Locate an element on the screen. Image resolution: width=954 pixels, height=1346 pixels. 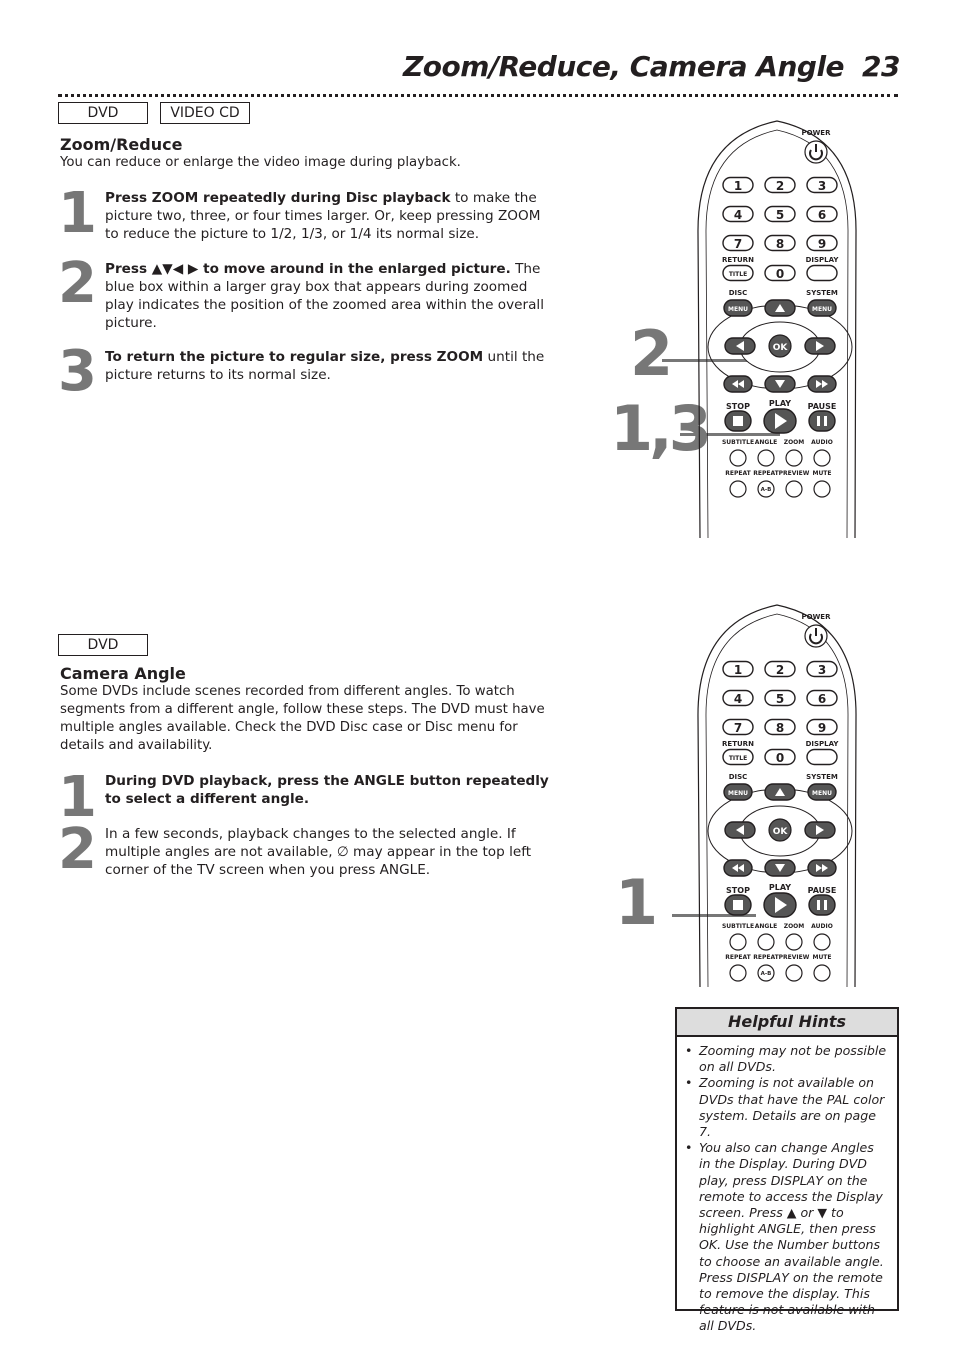
section-heading-zoom: Zoom/Reduce is located at coordinates (121, 144).